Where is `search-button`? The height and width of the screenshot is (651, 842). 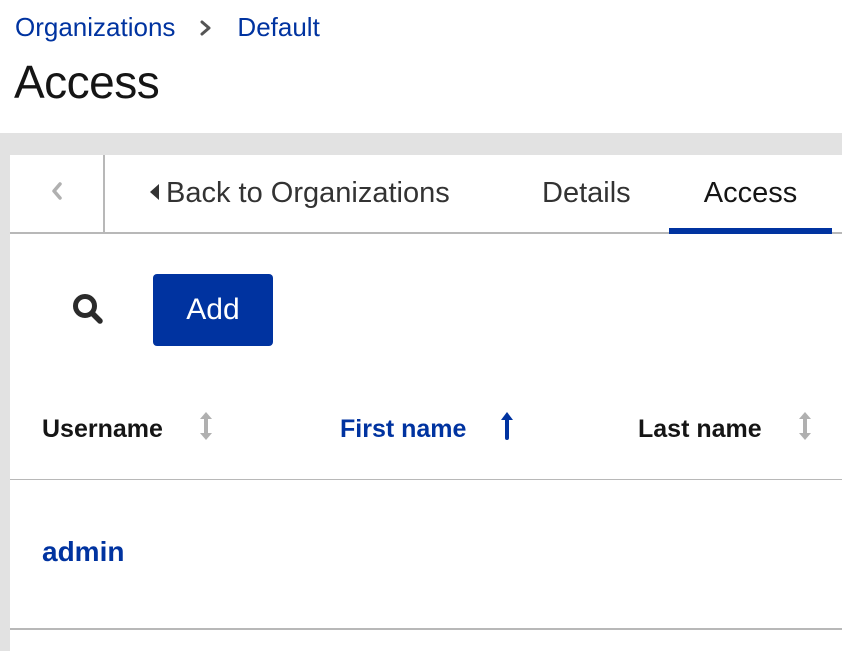 search-button is located at coordinates (88, 311).